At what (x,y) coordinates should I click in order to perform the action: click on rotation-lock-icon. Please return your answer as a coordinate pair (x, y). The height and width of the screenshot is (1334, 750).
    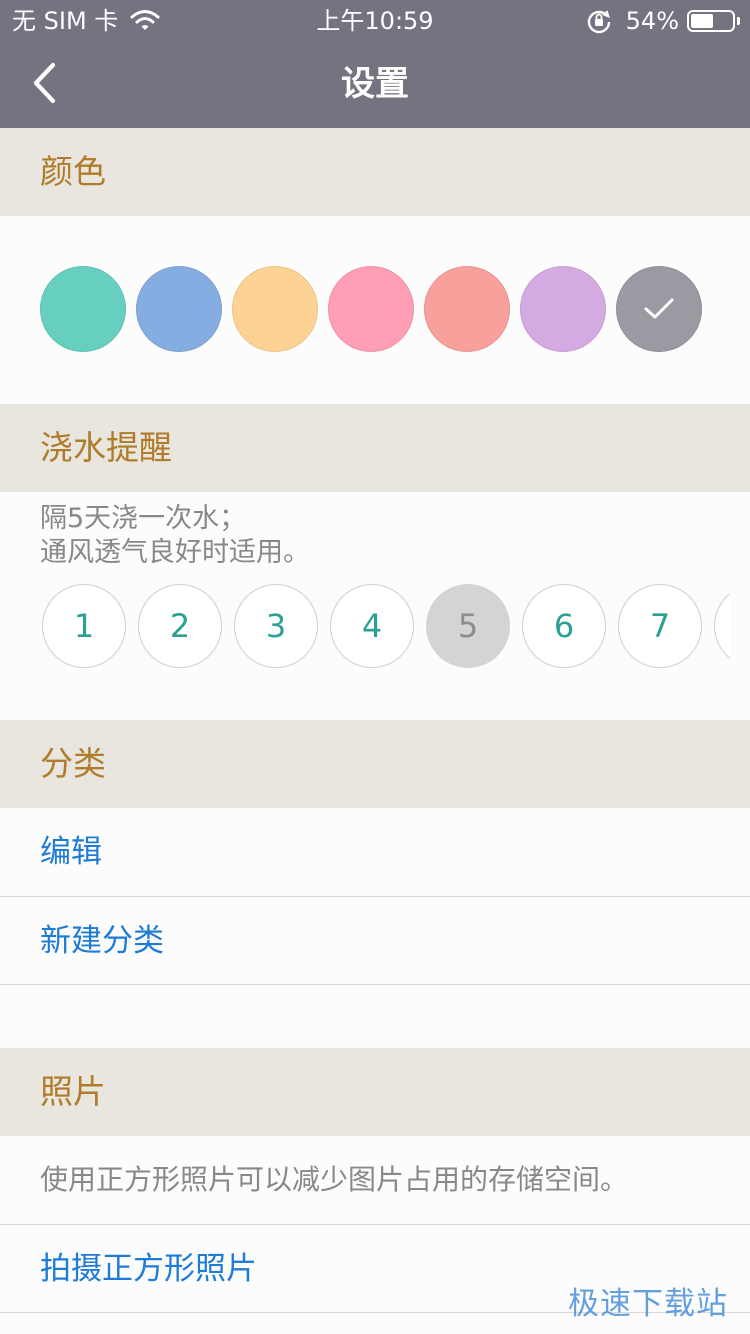
    Looking at the image, I should click on (598, 22).